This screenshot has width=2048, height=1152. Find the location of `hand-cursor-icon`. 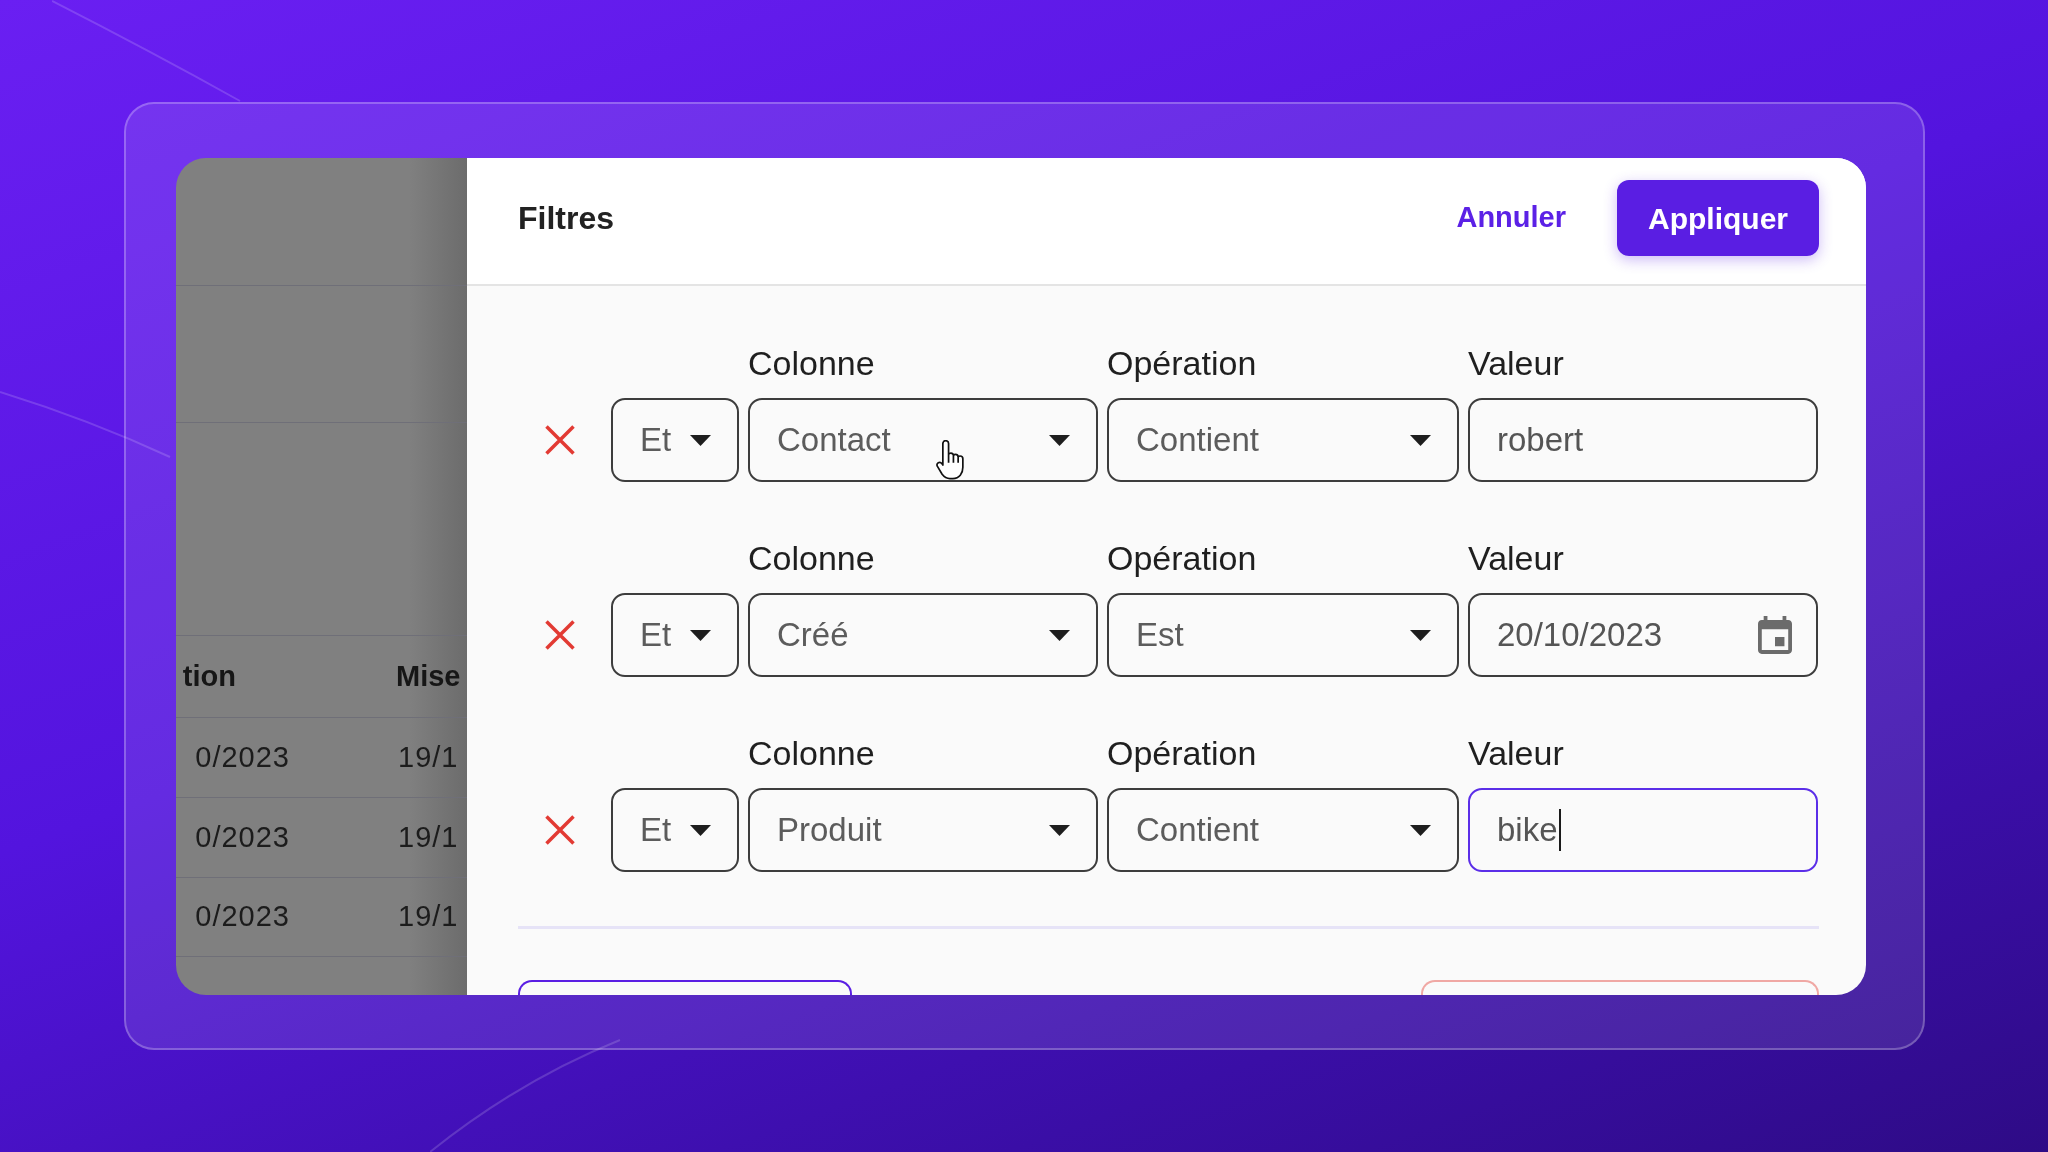

hand-cursor-icon is located at coordinates (950, 460).